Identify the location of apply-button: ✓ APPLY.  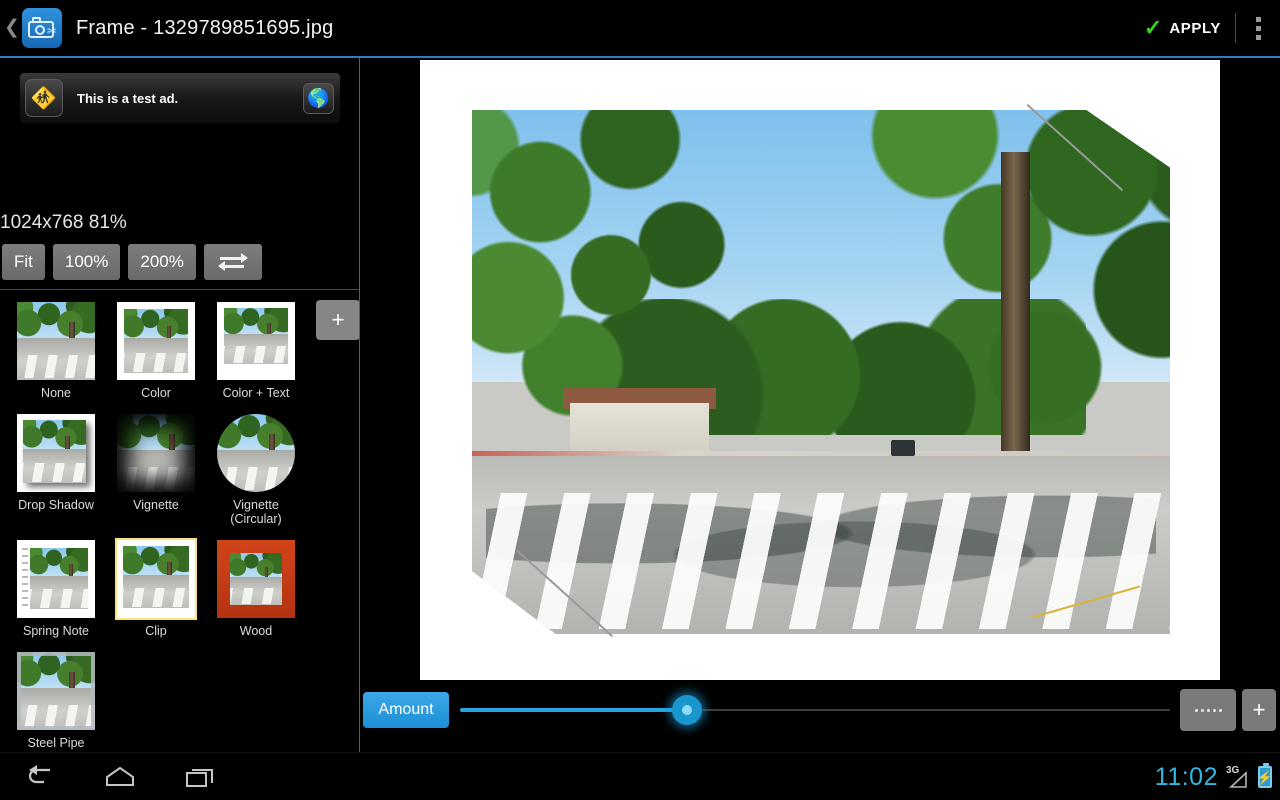
(1182, 28).